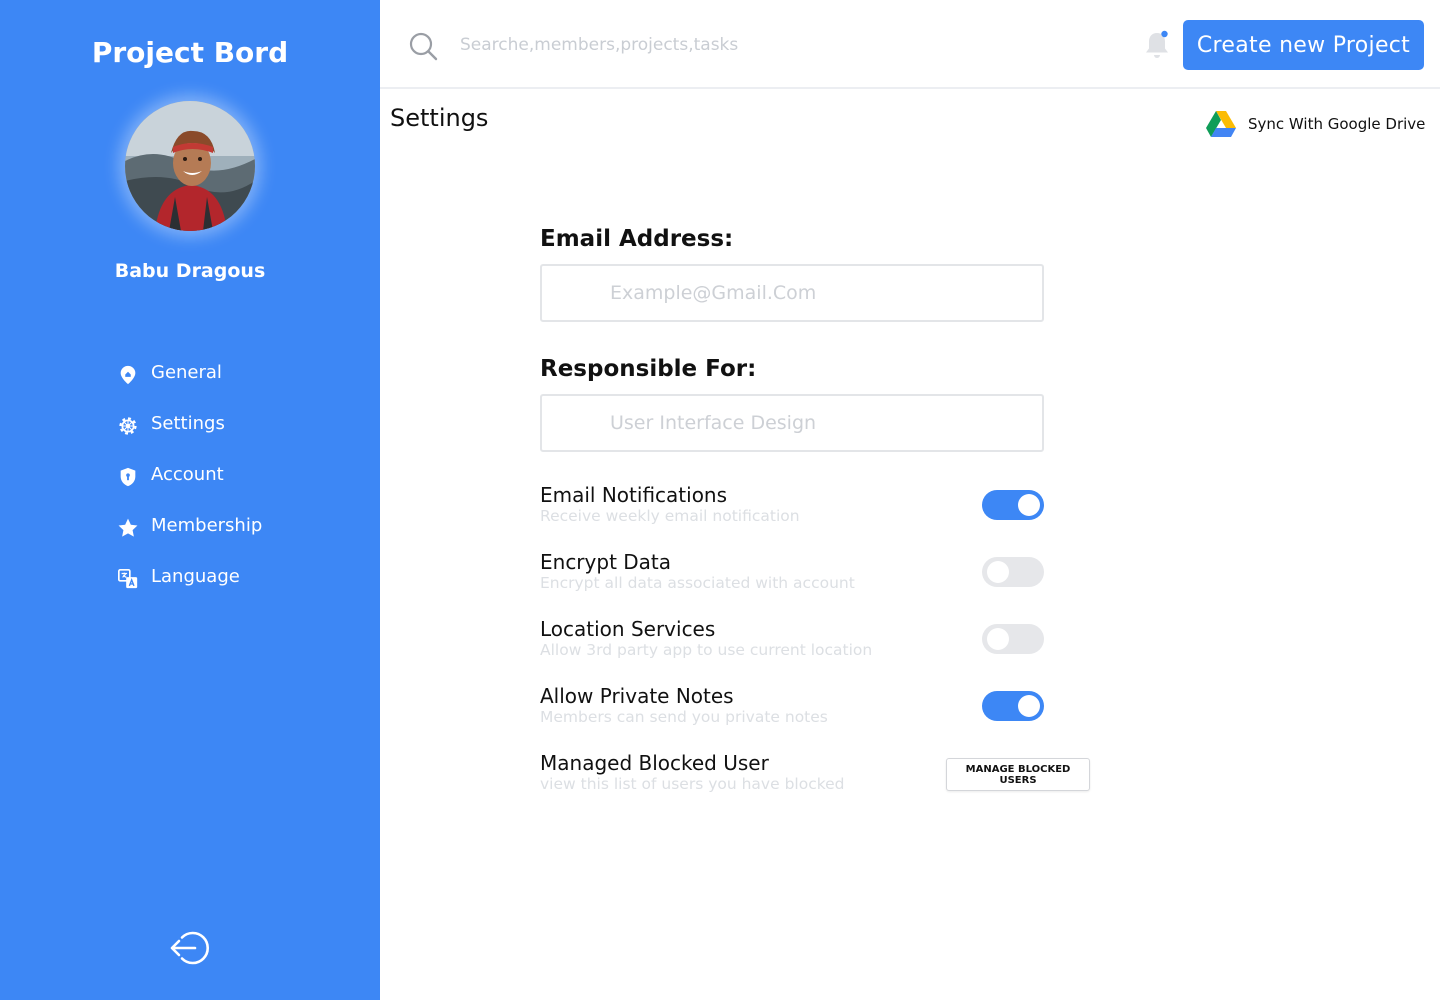 Image resolution: width=1440 pixels, height=1000 pixels. I want to click on location-services-toggle, so click(1013, 639).